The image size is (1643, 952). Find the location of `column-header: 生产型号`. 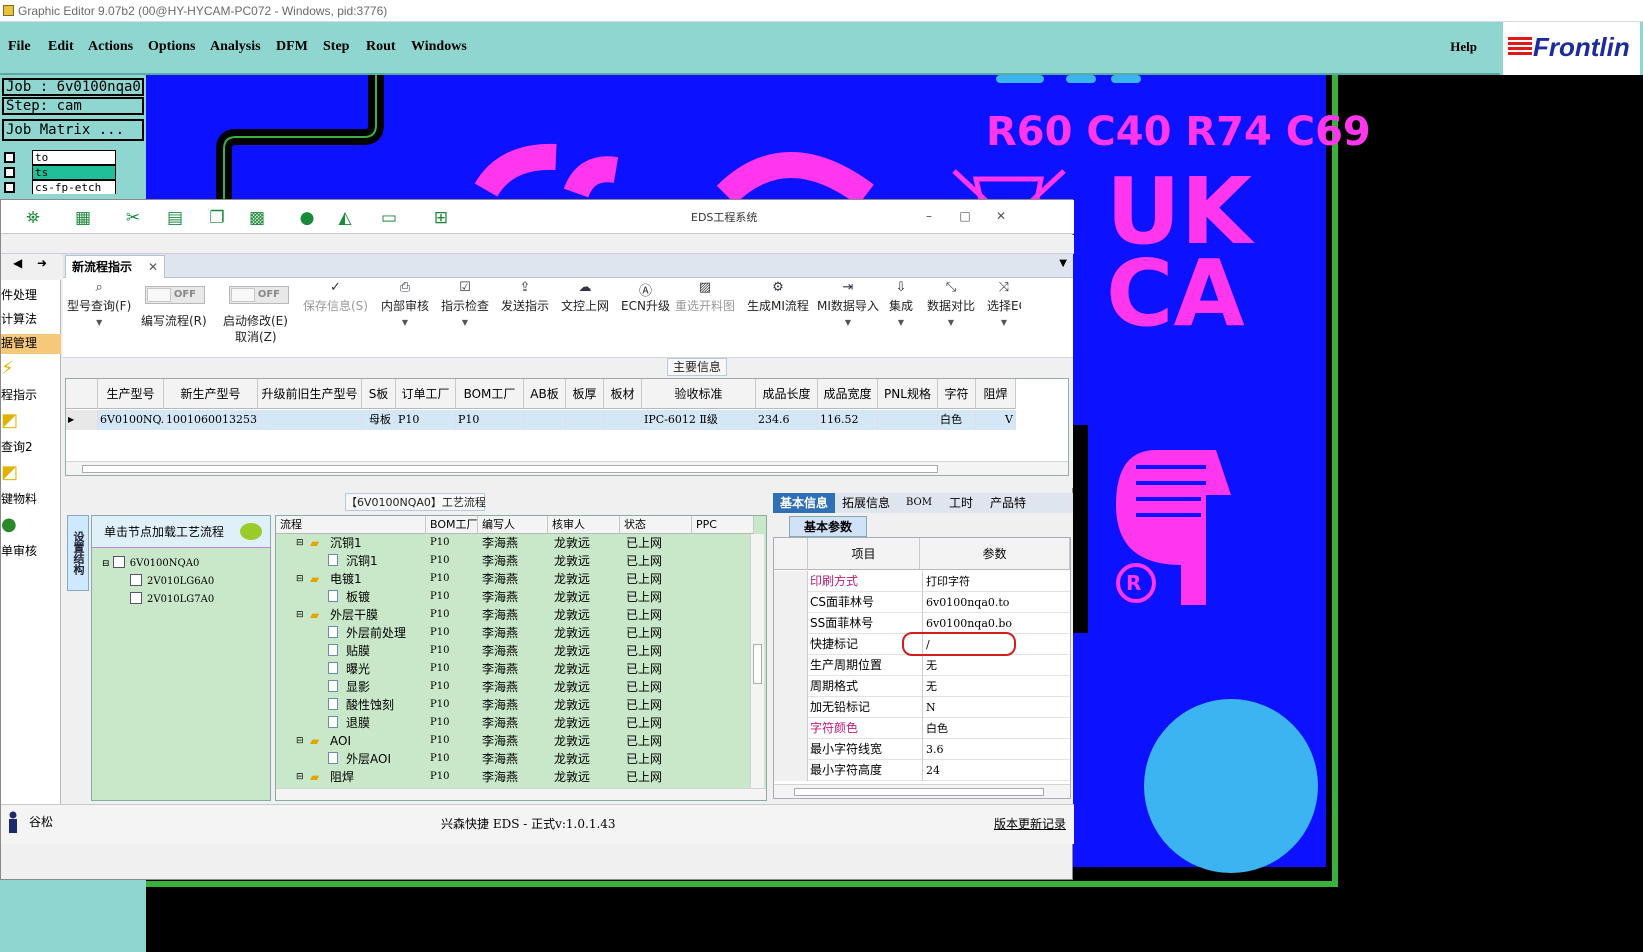

column-header: 生产型号 is located at coordinates (131, 394).